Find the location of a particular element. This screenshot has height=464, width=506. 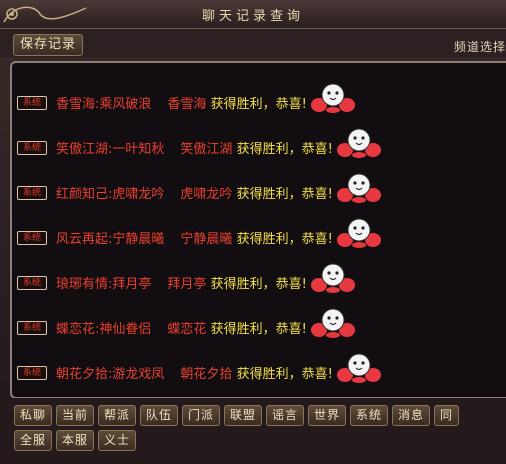

chat-message: 系统 红颜知己:虎啸龙吟 虎啸龙吟 获得胜利，恭喜! is located at coordinates (259, 190).